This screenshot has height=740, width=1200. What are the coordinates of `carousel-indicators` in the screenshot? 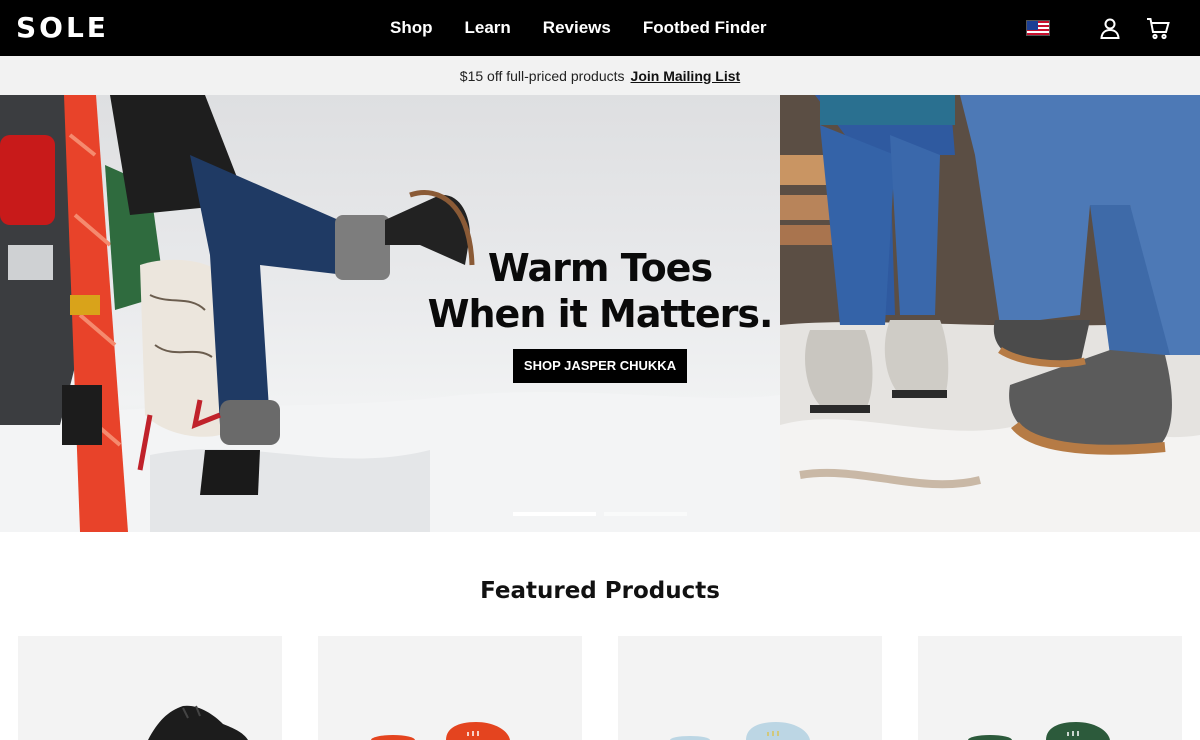 It's located at (604, 514).